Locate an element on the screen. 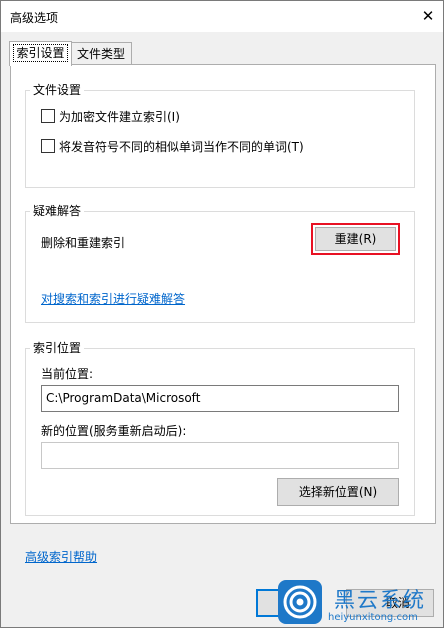 The height and width of the screenshot is (628, 444). watermark: 黑云系统 heiyunxitong.com is located at coordinates (361, 602).